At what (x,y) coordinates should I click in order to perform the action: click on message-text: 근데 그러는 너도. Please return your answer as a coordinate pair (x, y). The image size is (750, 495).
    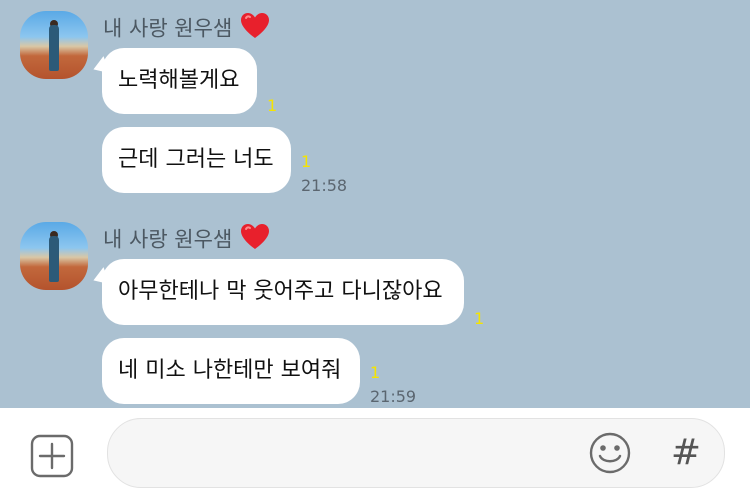
    Looking at the image, I should click on (196, 159).